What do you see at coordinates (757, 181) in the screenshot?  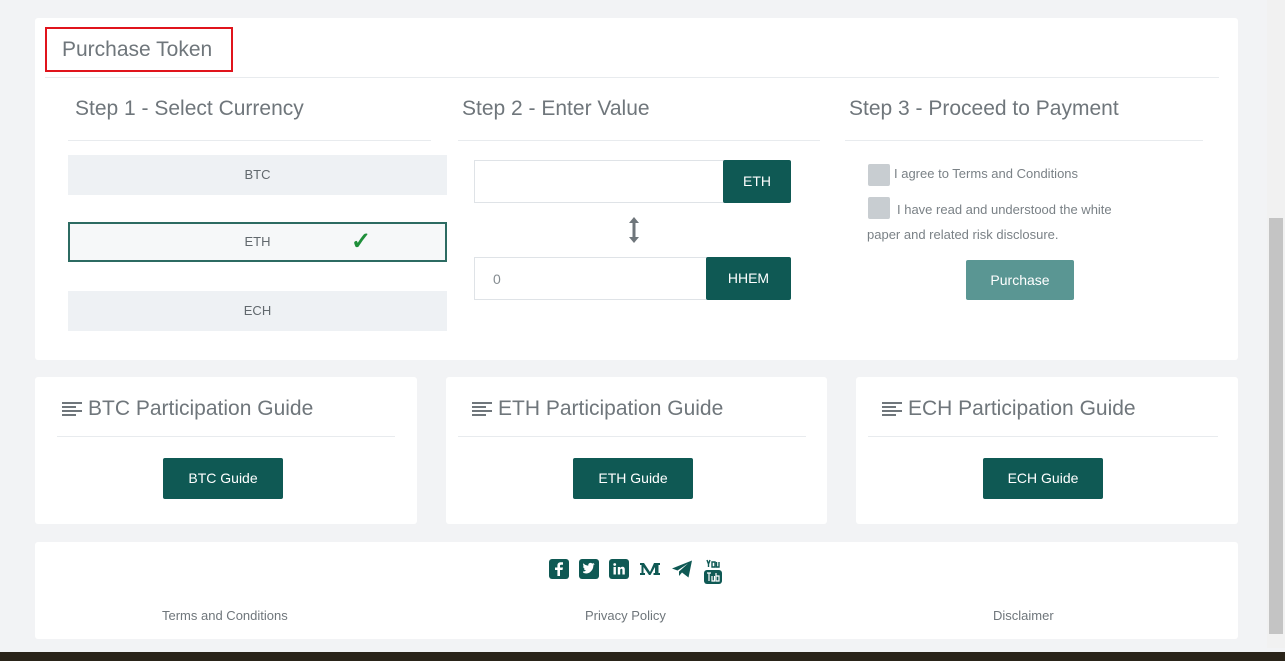 I see `pay-unit-label: ETH` at bounding box center [757, 181].